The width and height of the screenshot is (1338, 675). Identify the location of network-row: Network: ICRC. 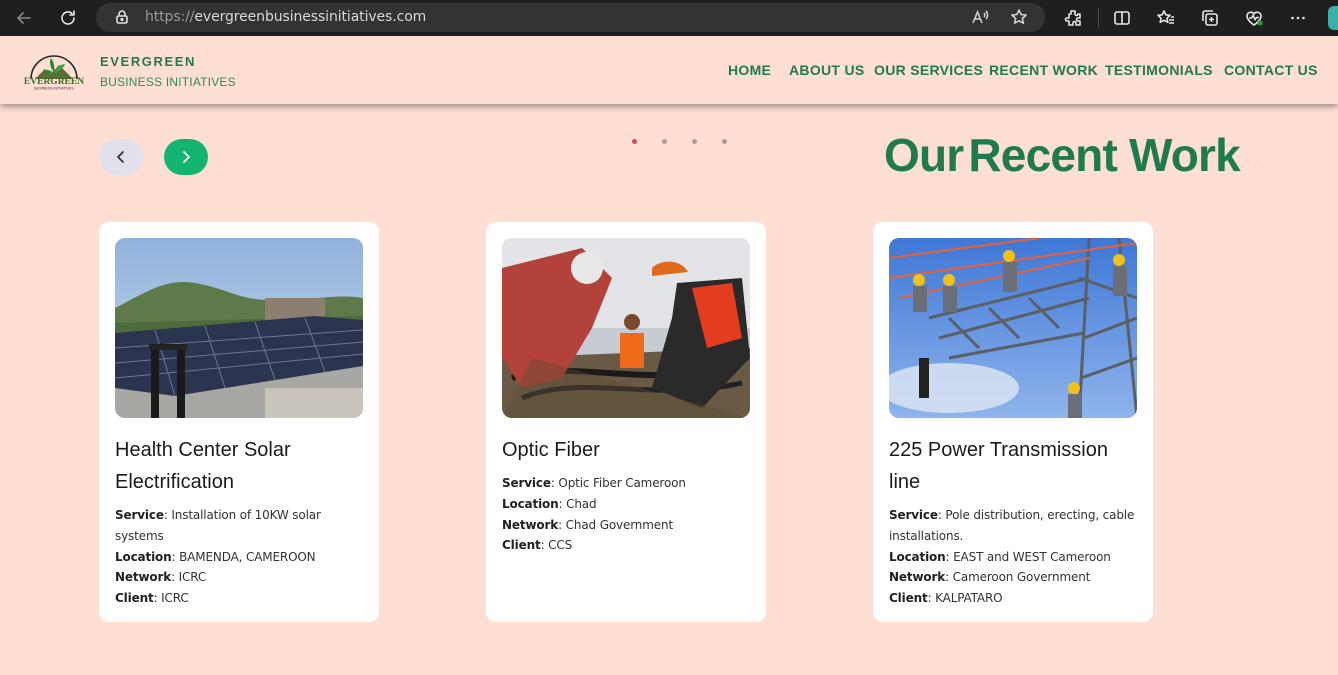
(161, 577).